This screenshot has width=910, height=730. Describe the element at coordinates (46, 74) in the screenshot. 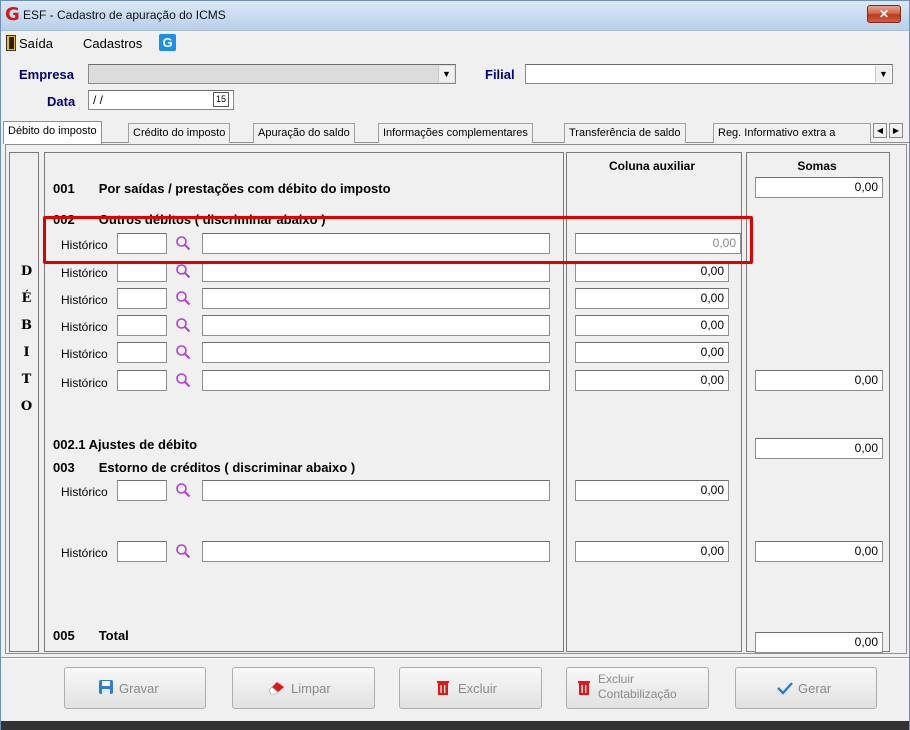

I see `empresa-label: Empresa` at that location.